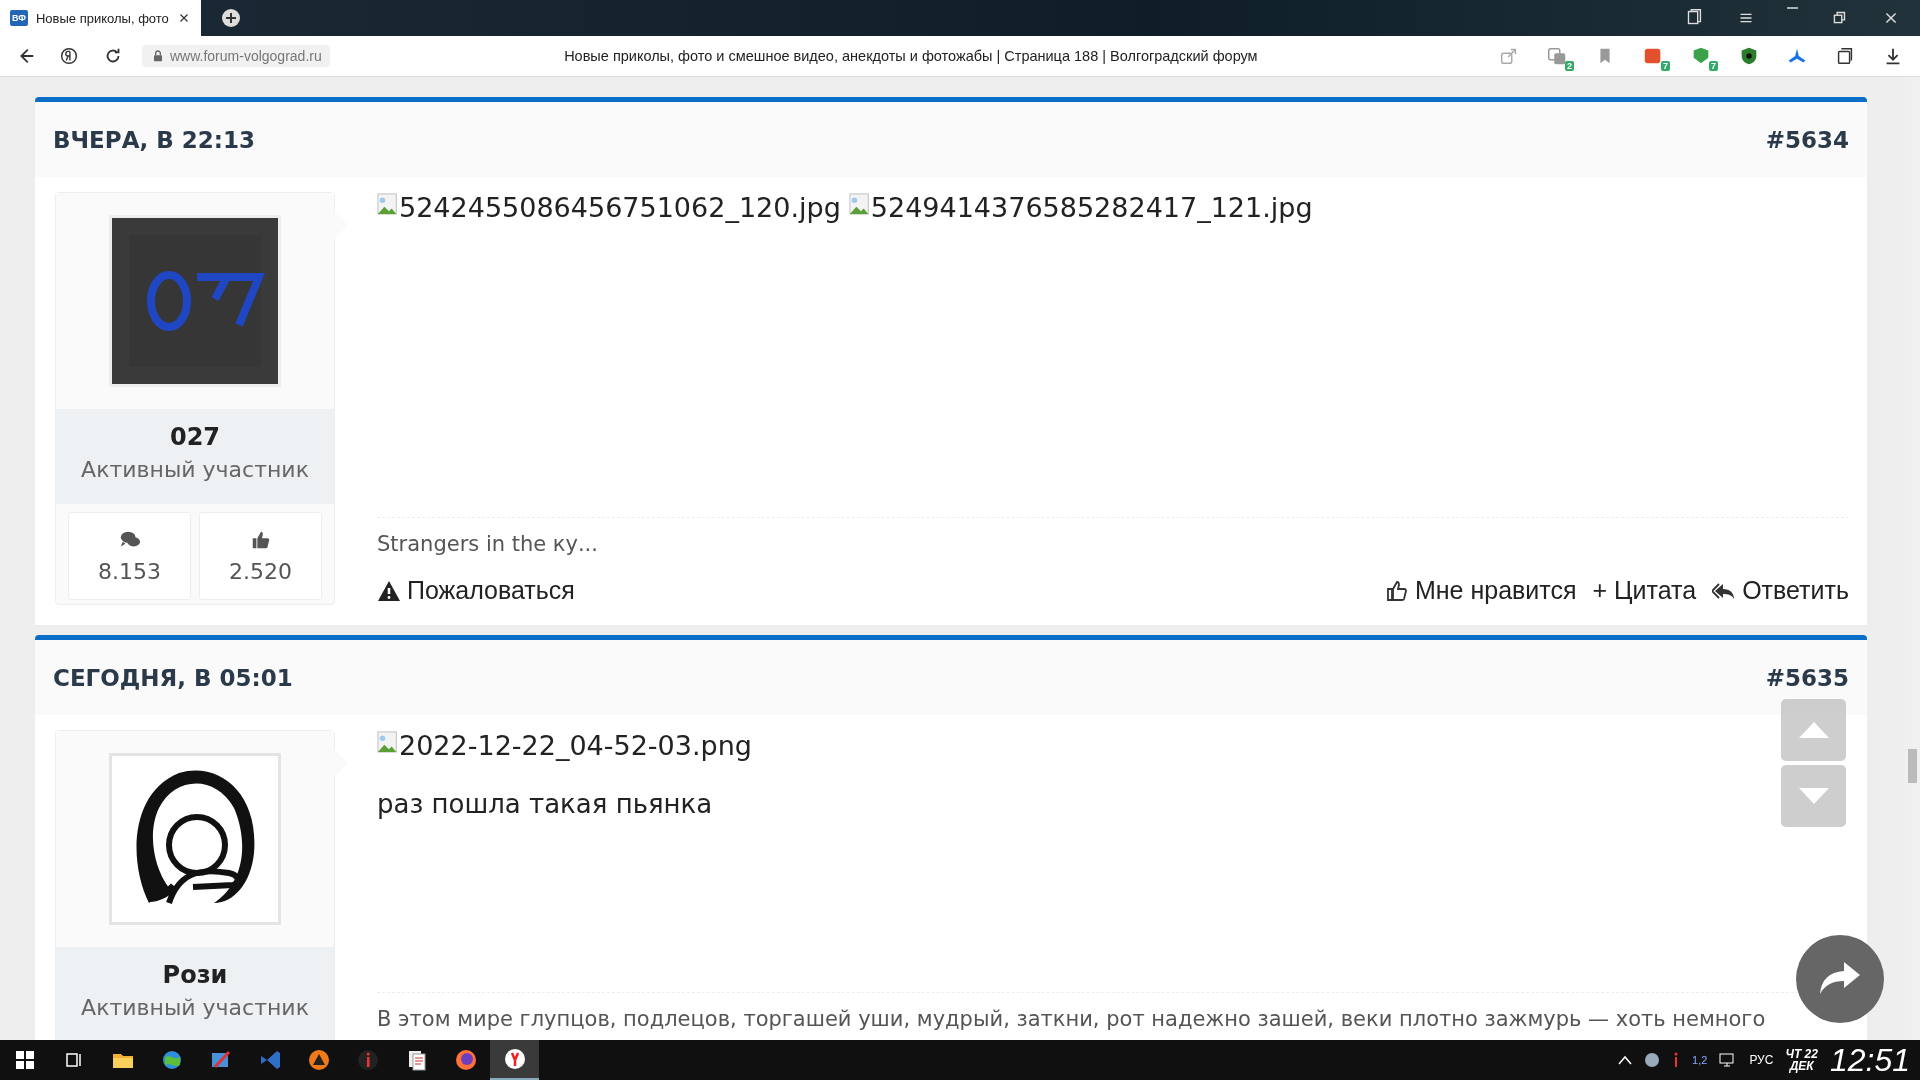 This screenshot has height=1080, width=1920. Describe the element at coordinates (1625, 1060) in the screenshot. I see `chevron-up-icon` at that location.